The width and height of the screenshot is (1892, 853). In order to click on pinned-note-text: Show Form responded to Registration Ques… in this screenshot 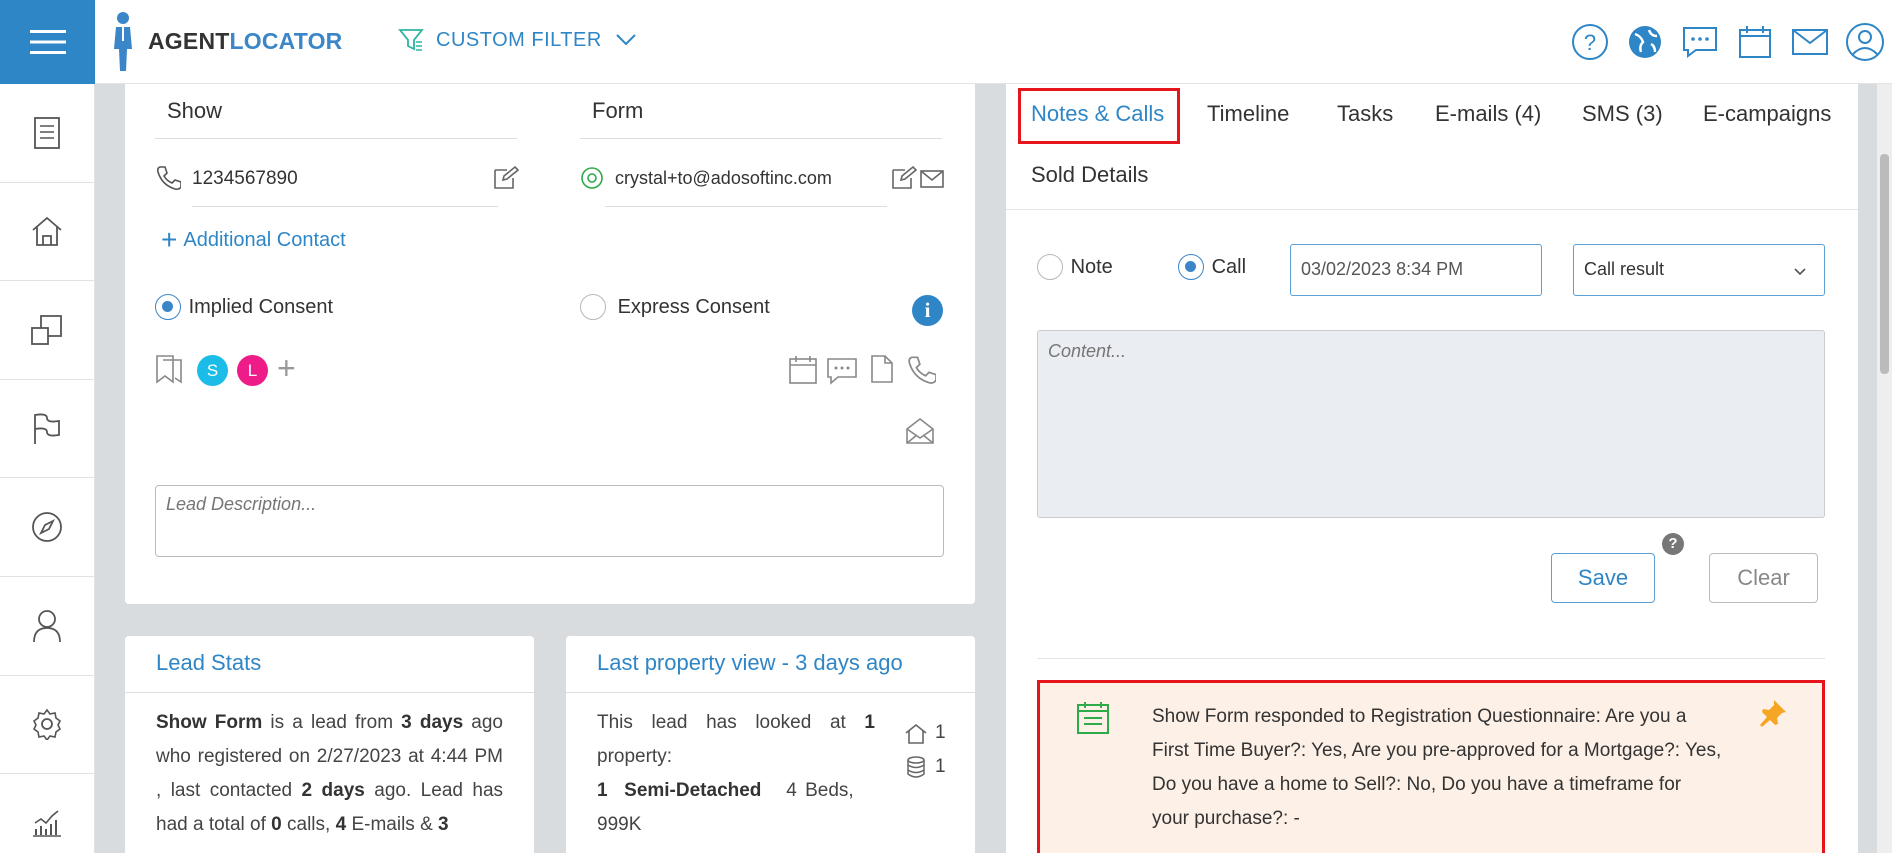, I will do `click(1437, 767)`.